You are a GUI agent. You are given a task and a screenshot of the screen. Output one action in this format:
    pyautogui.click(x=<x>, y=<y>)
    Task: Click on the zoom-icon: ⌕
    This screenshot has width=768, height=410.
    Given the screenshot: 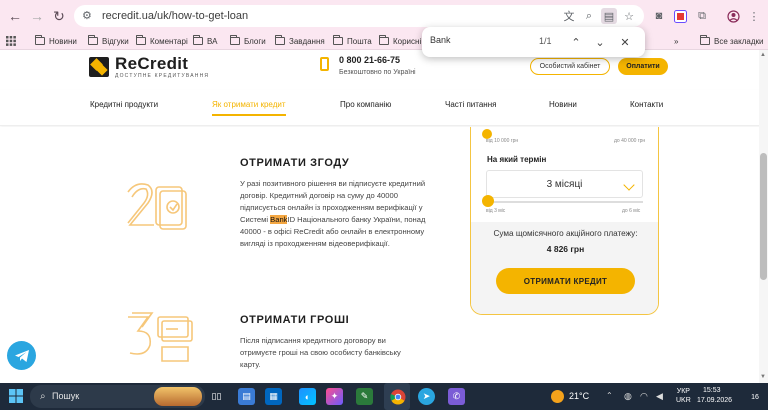 What is the action you would take?
    pyautogui.click(x=589, y=16)
    